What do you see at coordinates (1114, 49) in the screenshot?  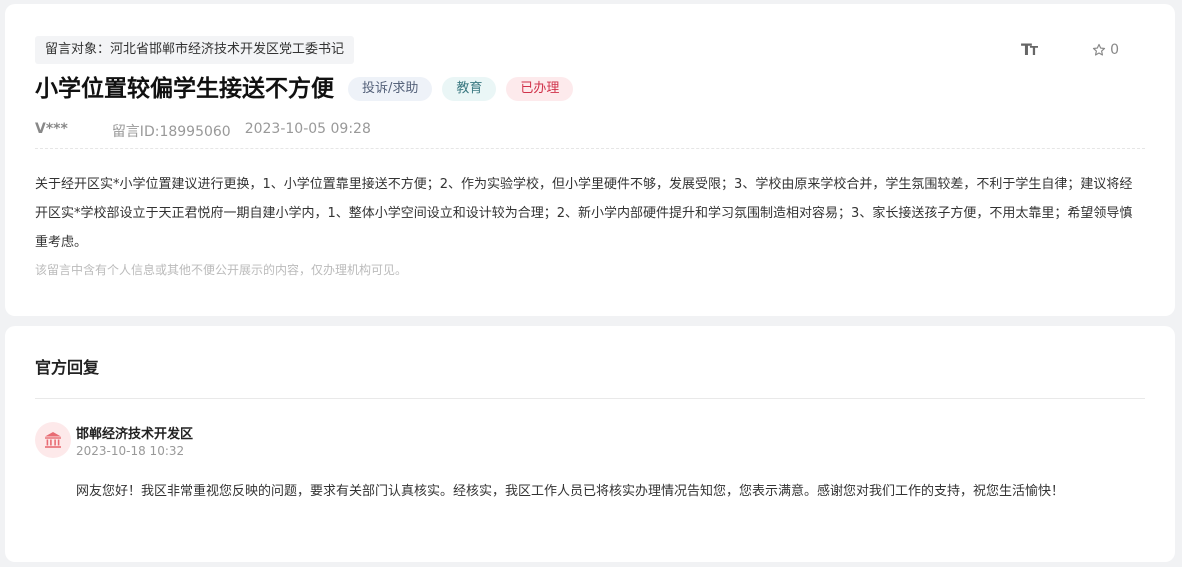 I see `favorite-count: 0` at bounding box center [1114, 49].